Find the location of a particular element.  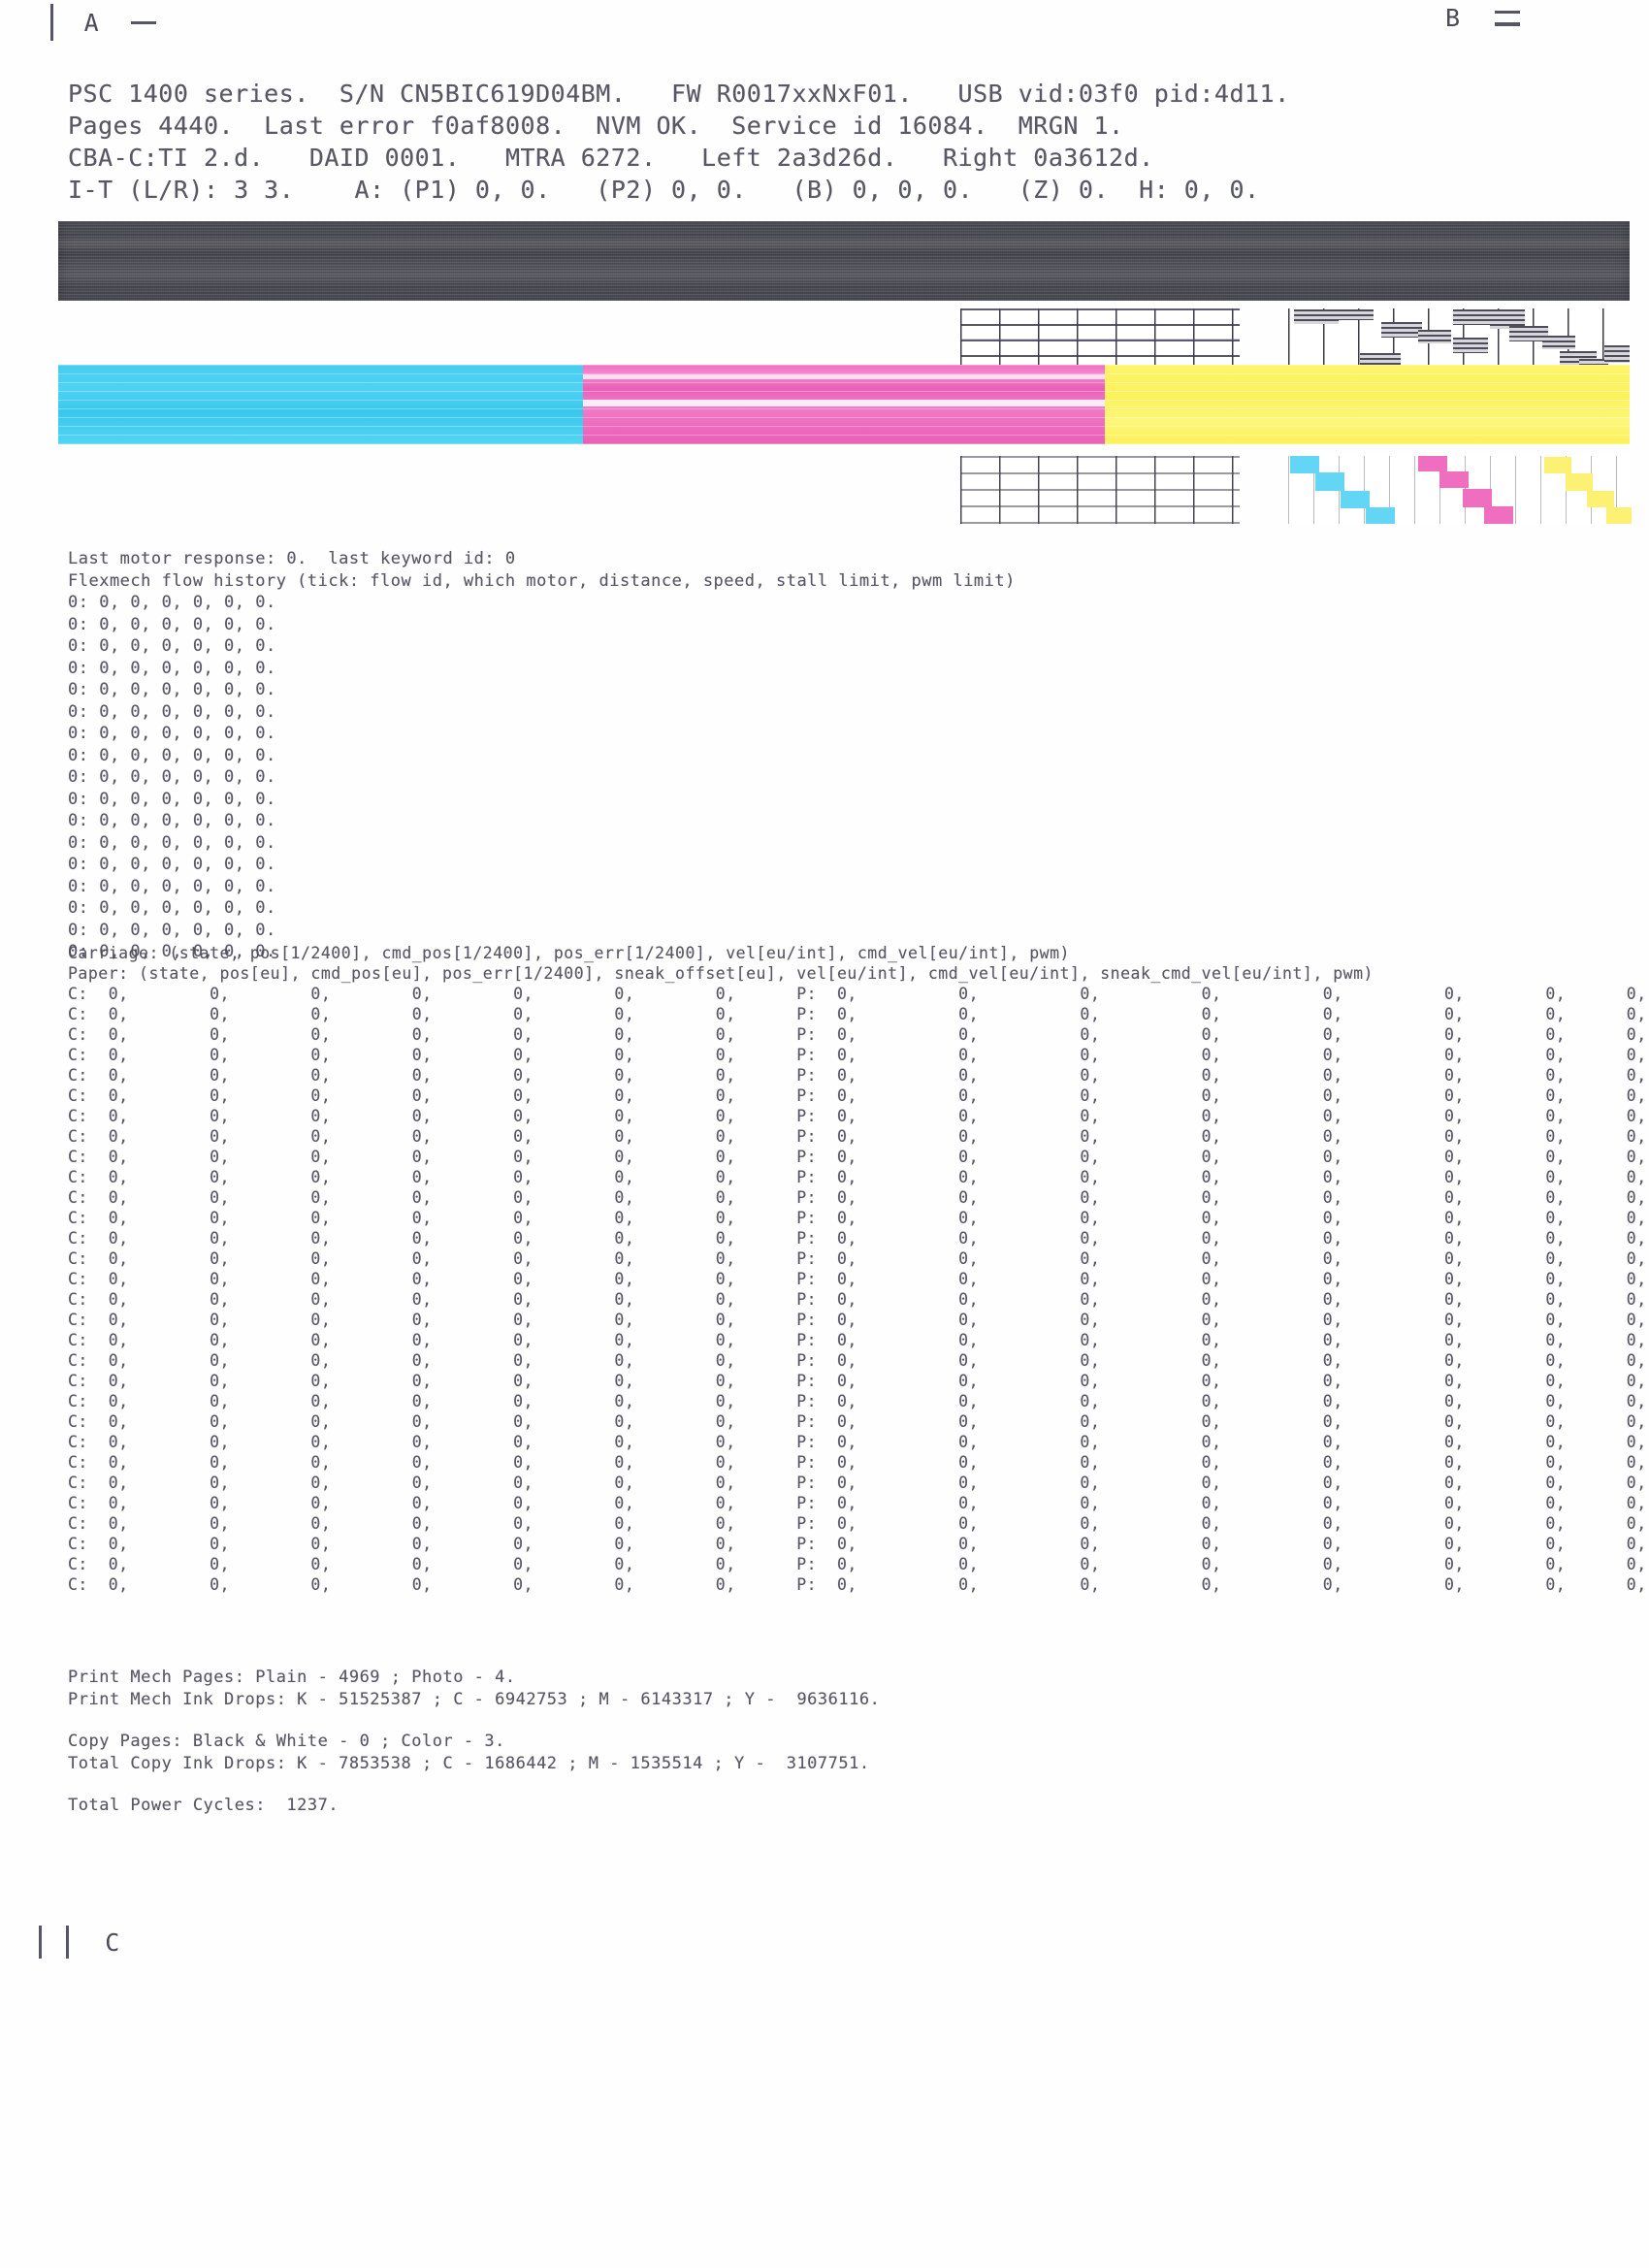

registration-bar-c2 is located at coordinates (67, 1942).